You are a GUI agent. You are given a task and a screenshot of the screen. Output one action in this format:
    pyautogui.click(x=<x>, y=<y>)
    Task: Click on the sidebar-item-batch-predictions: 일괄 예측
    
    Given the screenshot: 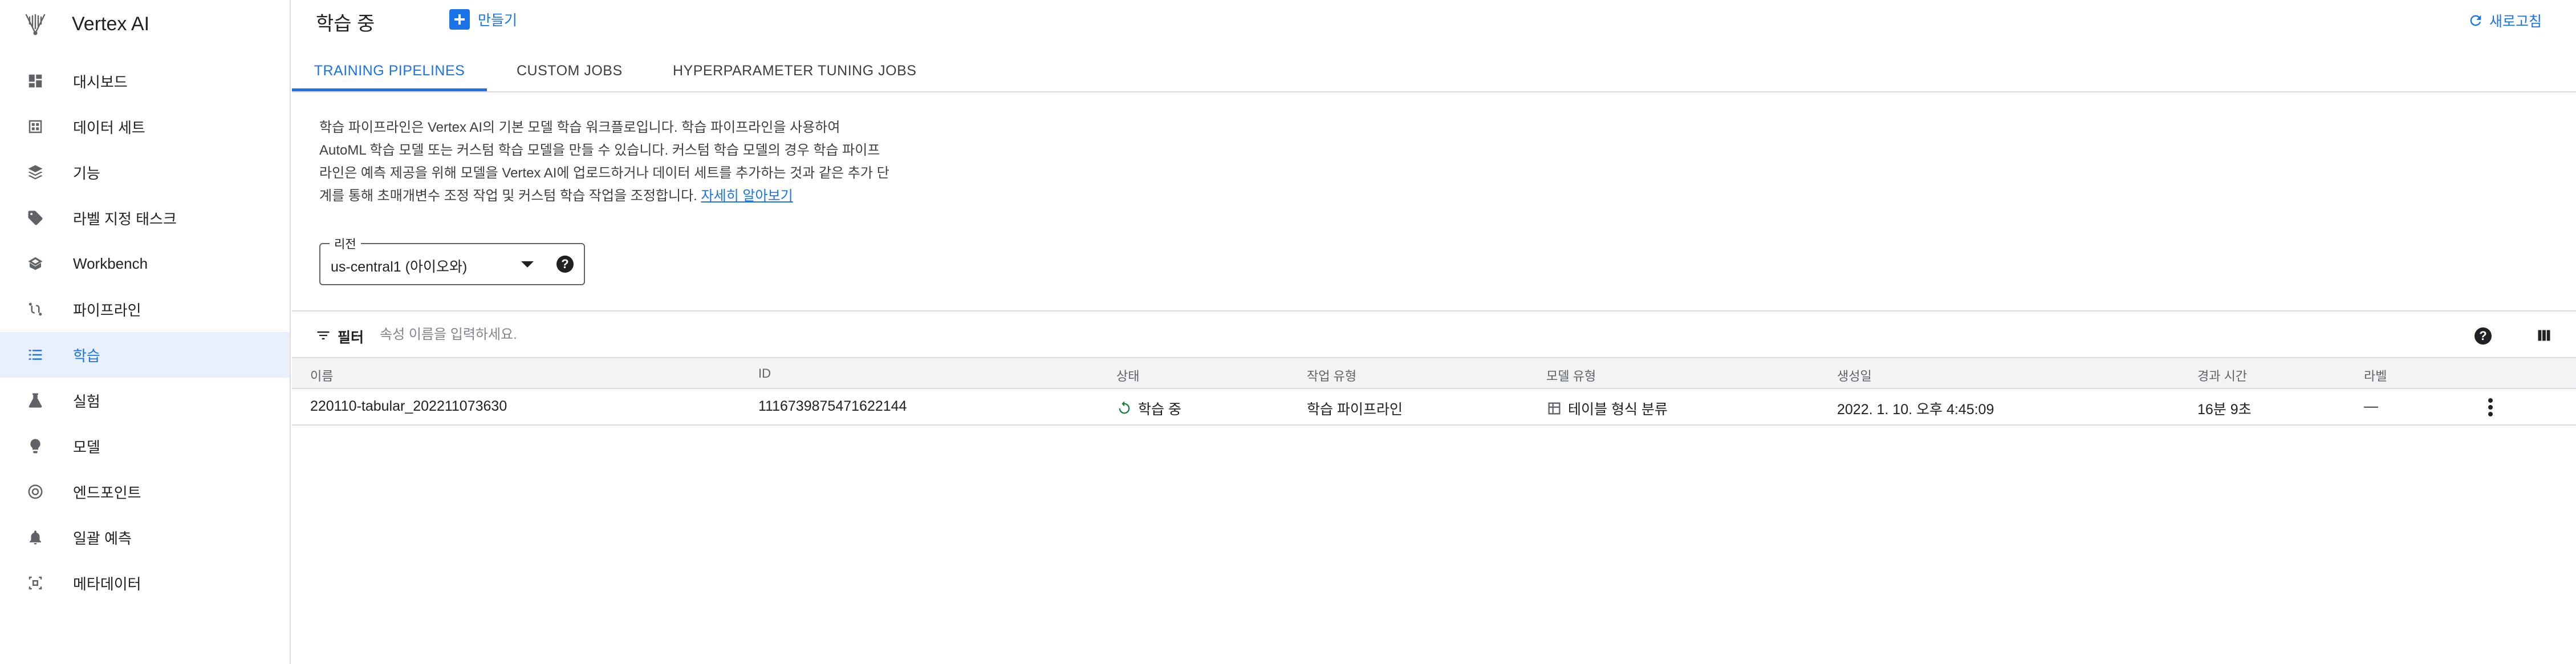 What is the action you would take?
    pyautogui.click(x=145, y=537)
    